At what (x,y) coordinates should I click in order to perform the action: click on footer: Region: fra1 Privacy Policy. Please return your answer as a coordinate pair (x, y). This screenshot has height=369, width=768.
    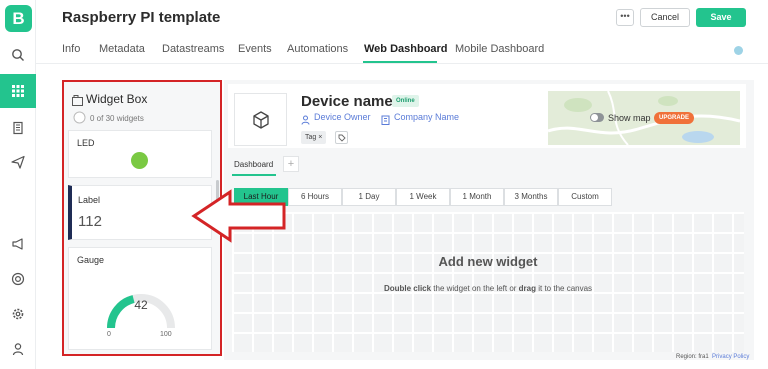
    Looking at the image, I should click on (712, 357).